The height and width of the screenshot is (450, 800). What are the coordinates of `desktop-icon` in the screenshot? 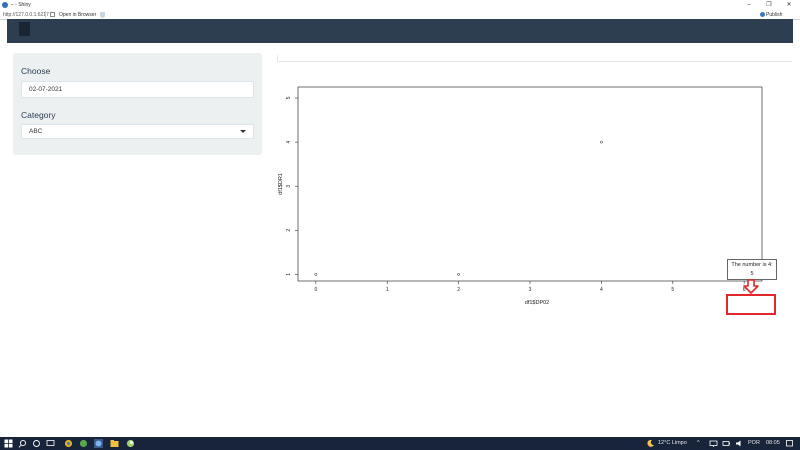 It's located at (50, 443).